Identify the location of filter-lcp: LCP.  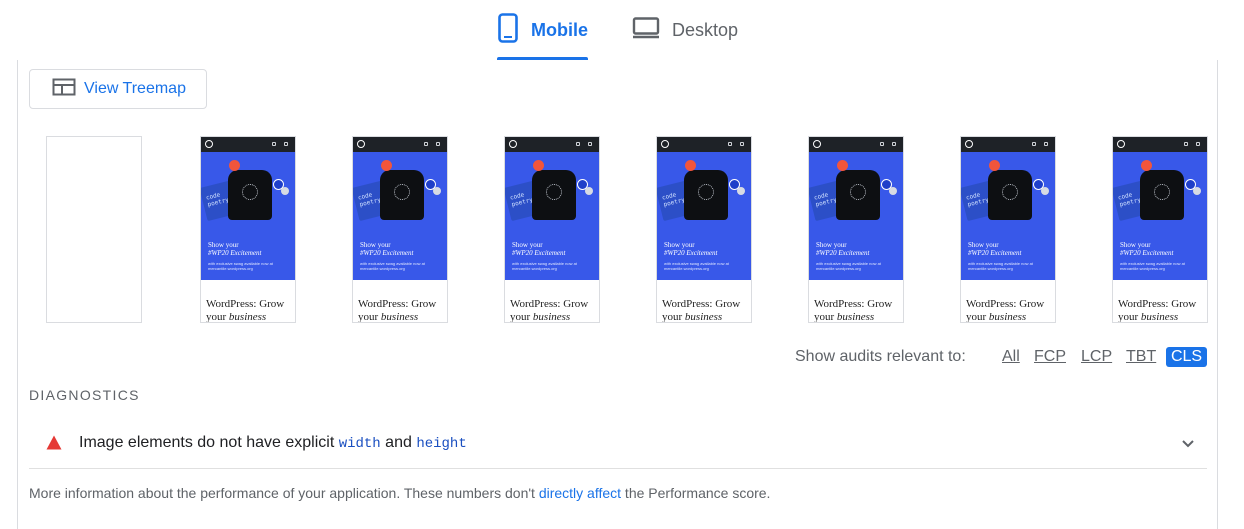
(1096, 357).